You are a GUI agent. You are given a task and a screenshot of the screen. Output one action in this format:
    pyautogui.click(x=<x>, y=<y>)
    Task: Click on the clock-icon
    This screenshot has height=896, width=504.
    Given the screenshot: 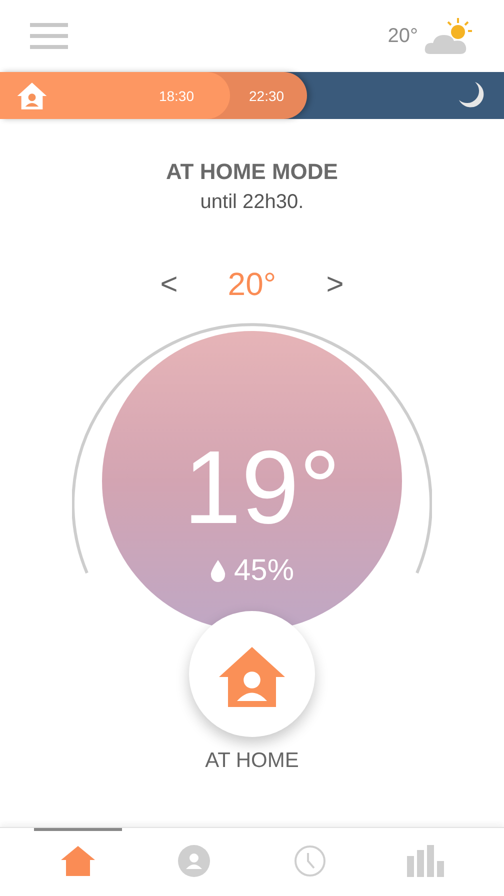 What is the action you would take?
    pyautogui.click(x=310, y=860)
    